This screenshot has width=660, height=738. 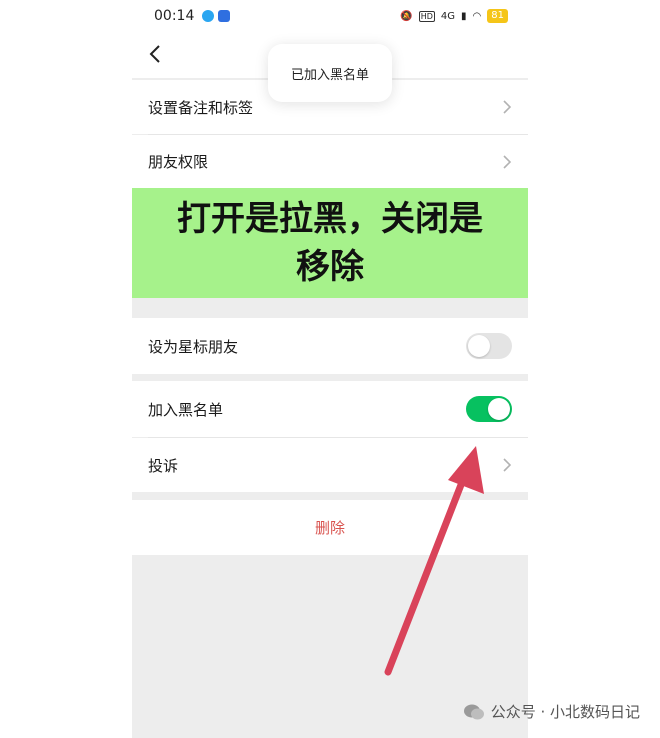 What do you see at coordinates (163, 465) in the screenshot?
I see `complaint-label: 投诉` at bounding box center [163, 465].